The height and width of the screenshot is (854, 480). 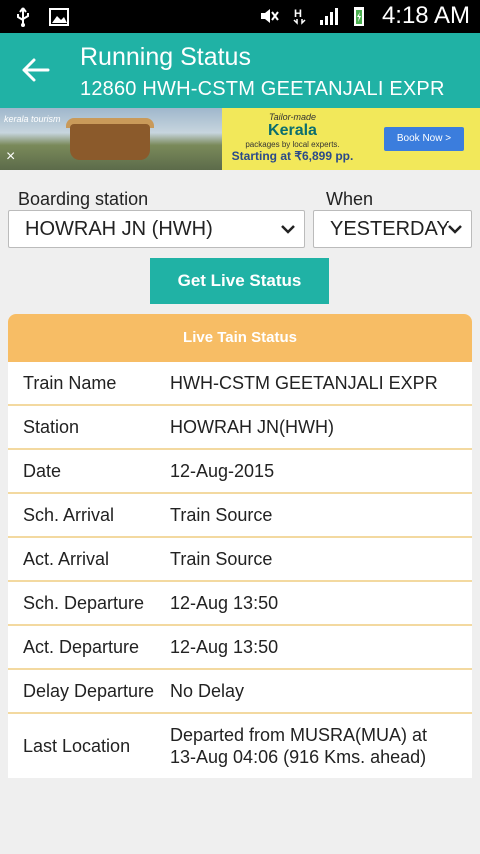 I want to click on status-bar: H 4:18 AM, so click(x=240, y=16).